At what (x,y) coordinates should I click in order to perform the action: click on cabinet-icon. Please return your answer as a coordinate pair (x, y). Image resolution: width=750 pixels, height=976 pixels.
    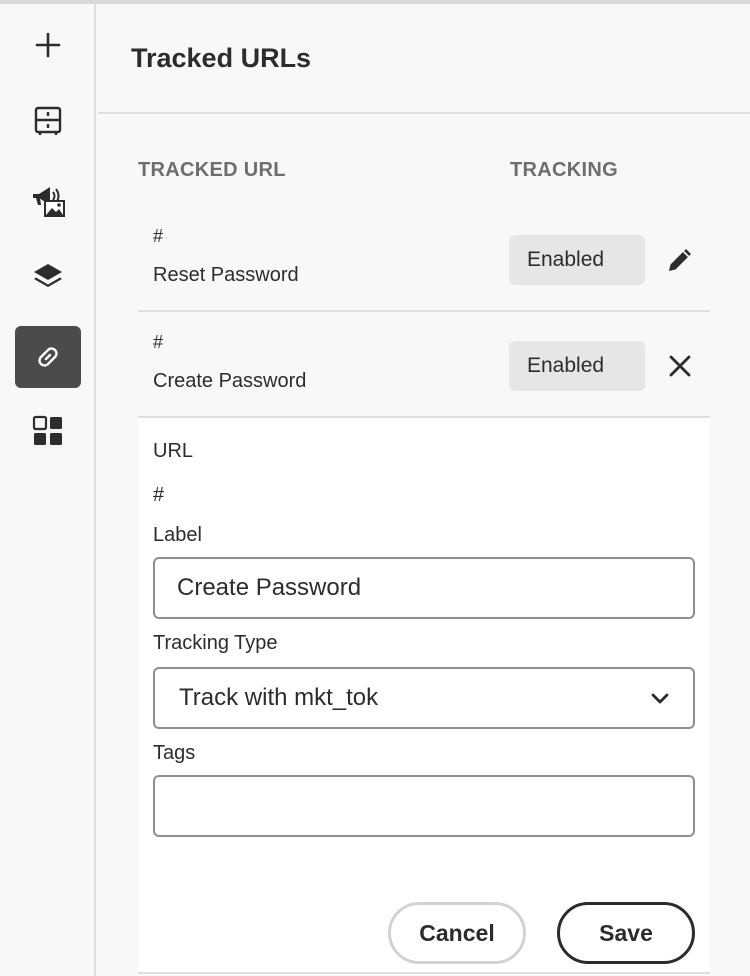
    Looking at the image, I should click on (48, 120).